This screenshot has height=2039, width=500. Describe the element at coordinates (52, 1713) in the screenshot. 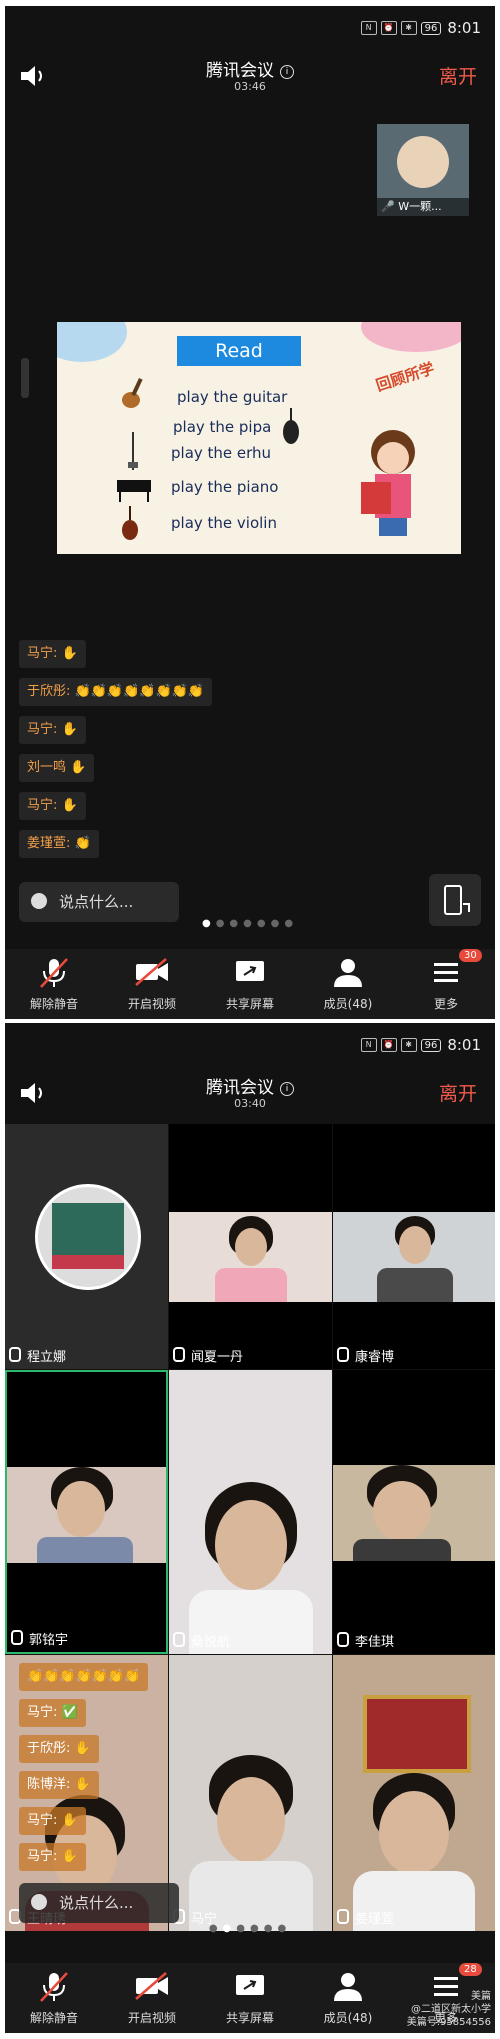

I see `chat-message: 马宁: ✅` at that location.